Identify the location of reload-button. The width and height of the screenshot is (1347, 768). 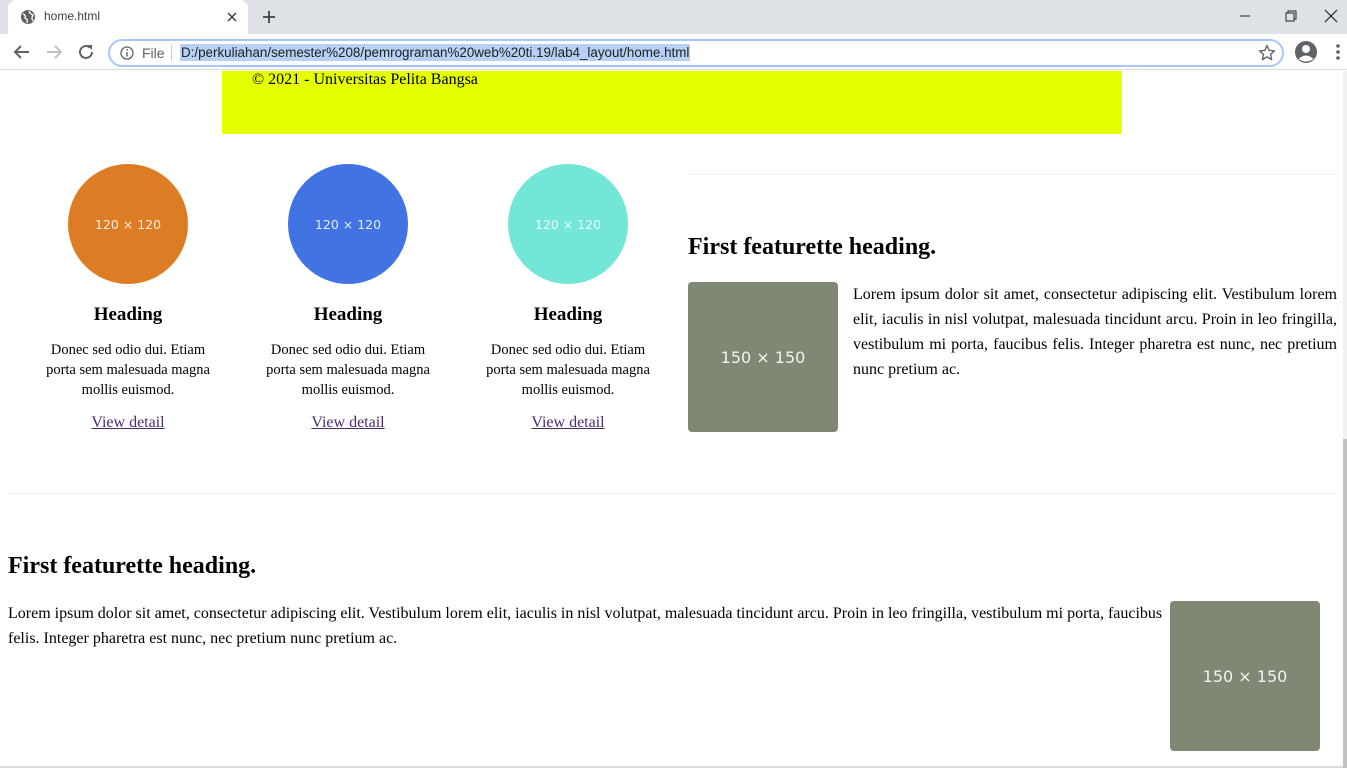
(86, 52).